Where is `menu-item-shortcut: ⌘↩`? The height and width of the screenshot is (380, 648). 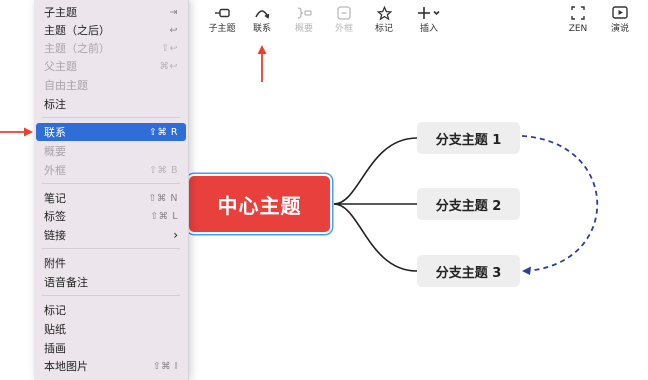 menu-item-shortcut: ⌘↩ is located at coordinates (168, 66).